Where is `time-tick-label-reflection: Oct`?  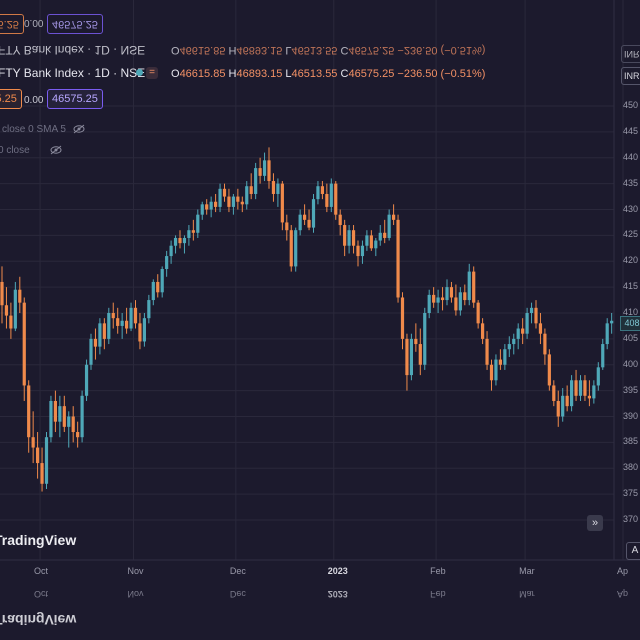 time-tick-label-reflection: Oct is located at coordinates (41, 594).